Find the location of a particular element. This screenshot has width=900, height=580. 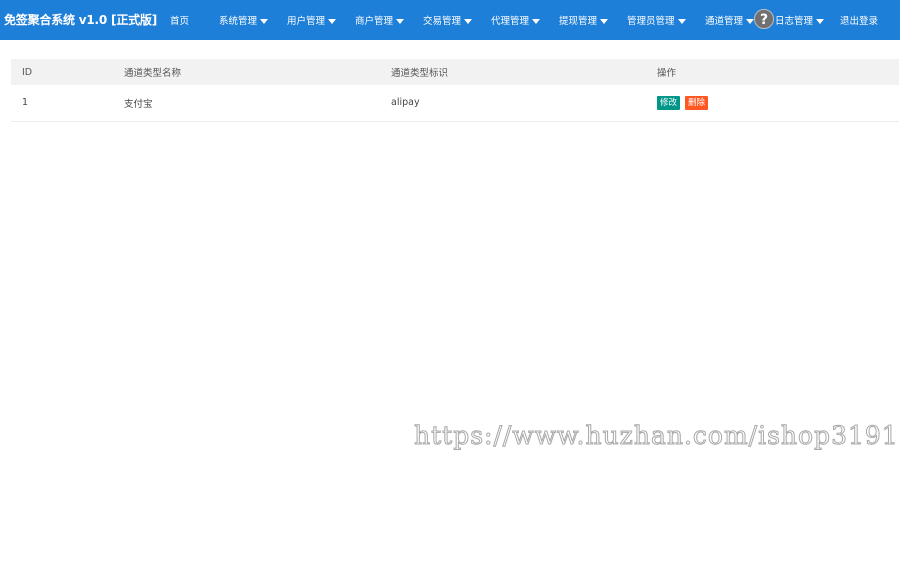

nav-agents-label: 代理管理 is located at coordinates (510, 21).